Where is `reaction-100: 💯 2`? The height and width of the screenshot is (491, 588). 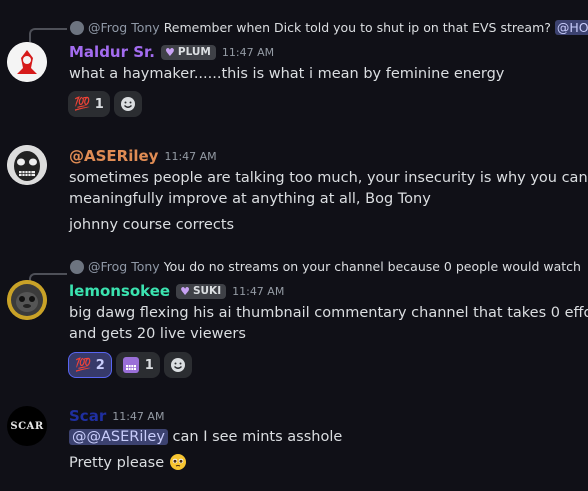
reaction-100: 💯 2 is located at coordinates (90, 365).